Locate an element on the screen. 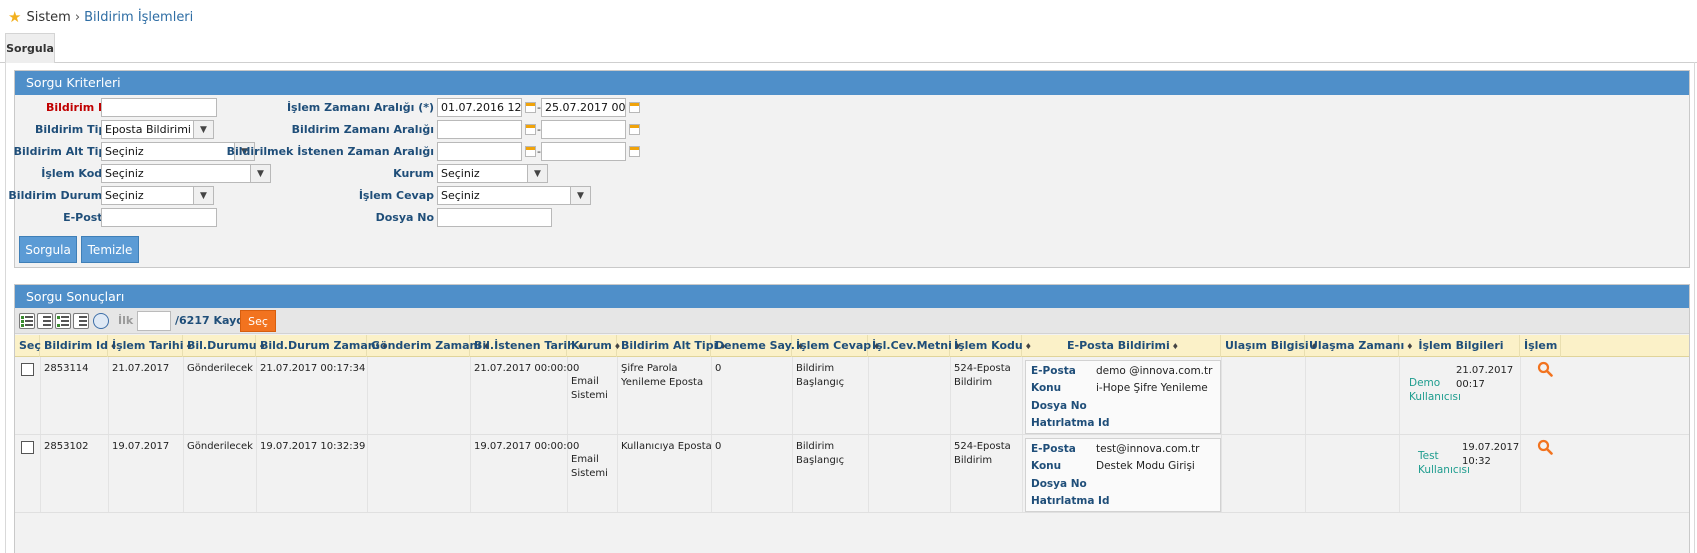 This screenshot has width=1697, height=553. column-header-bildirim-id: Bildirim Id ♦ is located at coordinates (78, 346).